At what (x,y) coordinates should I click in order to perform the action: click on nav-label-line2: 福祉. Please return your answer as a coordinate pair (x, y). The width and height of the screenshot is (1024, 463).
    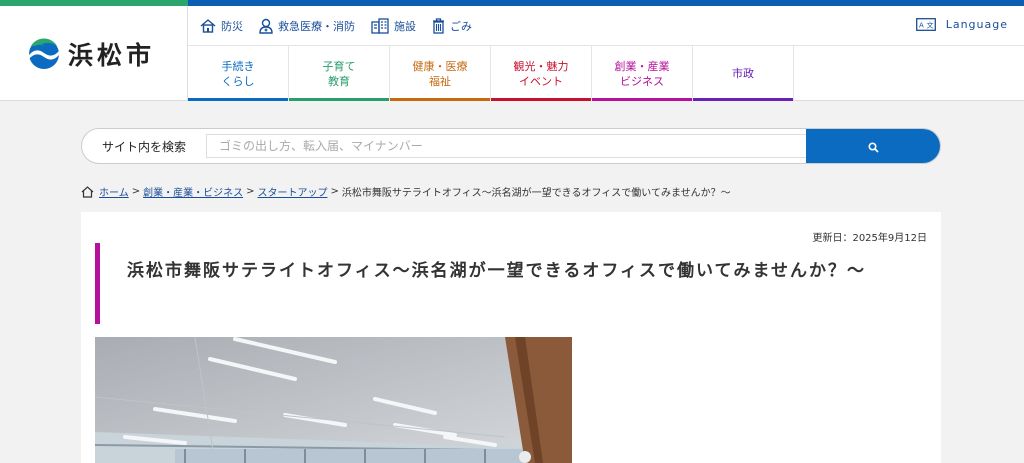
    Looking at the image, I should click on (440, 81).